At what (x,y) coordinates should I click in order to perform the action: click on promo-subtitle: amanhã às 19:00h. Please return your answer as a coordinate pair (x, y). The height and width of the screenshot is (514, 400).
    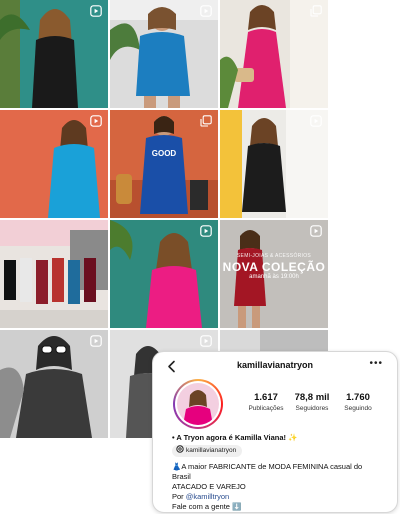
    Looking at the image, I should click on (274, 277).